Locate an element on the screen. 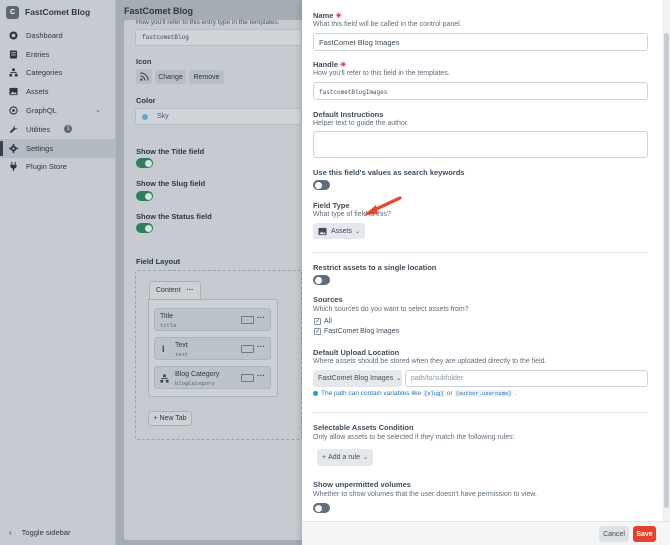  sidebar-item-dashboard: Dashboard is located at coordinates (57, 35).